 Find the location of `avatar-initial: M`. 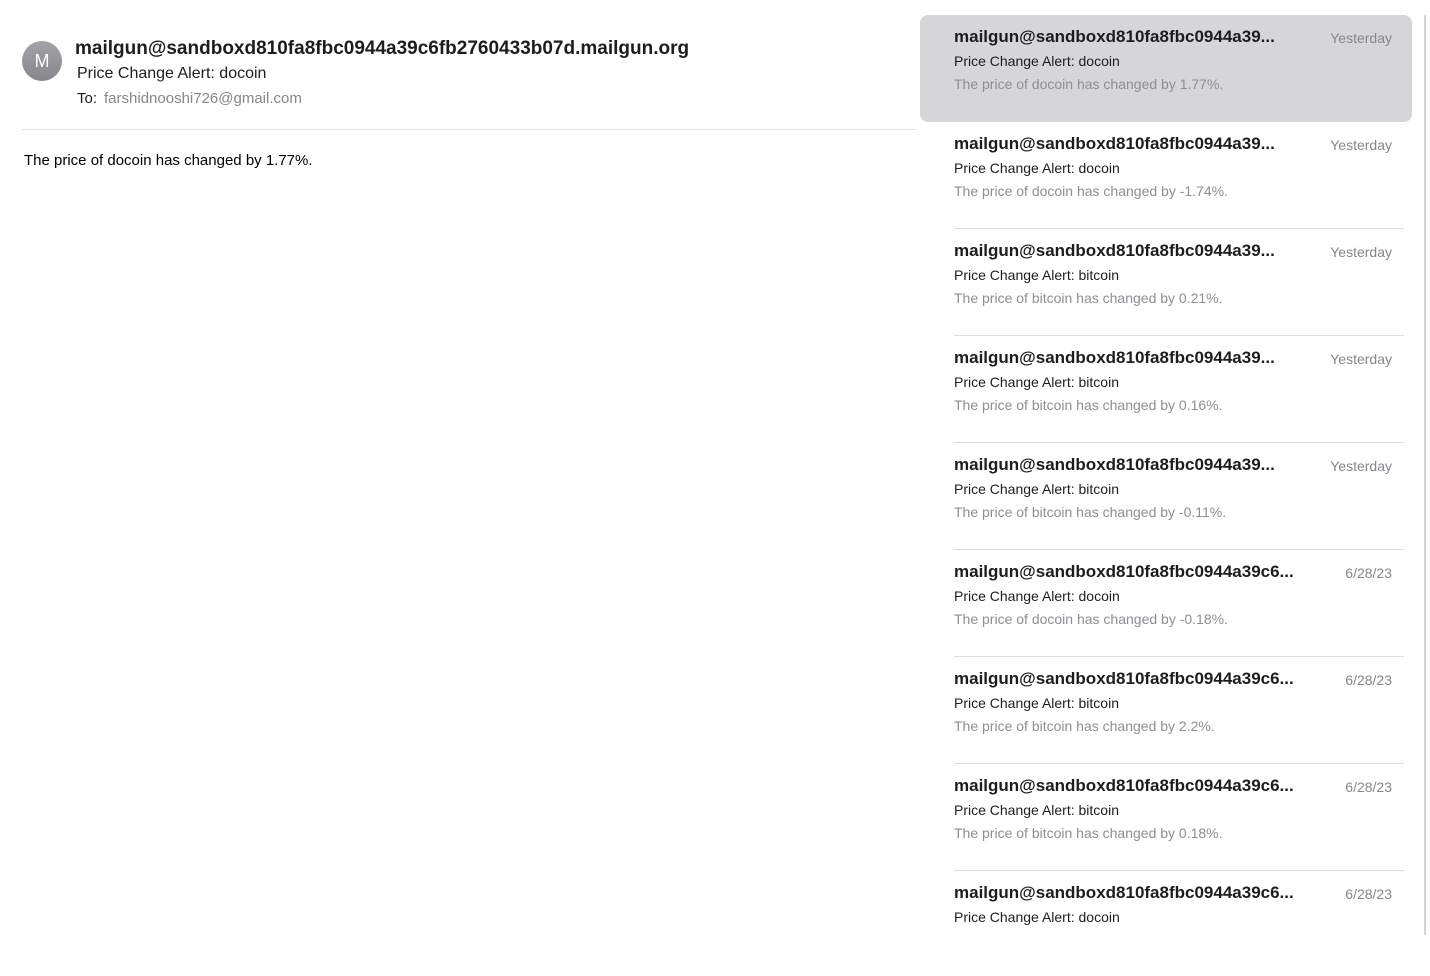

avatar-initial: M is located at coordinates (42, 61).